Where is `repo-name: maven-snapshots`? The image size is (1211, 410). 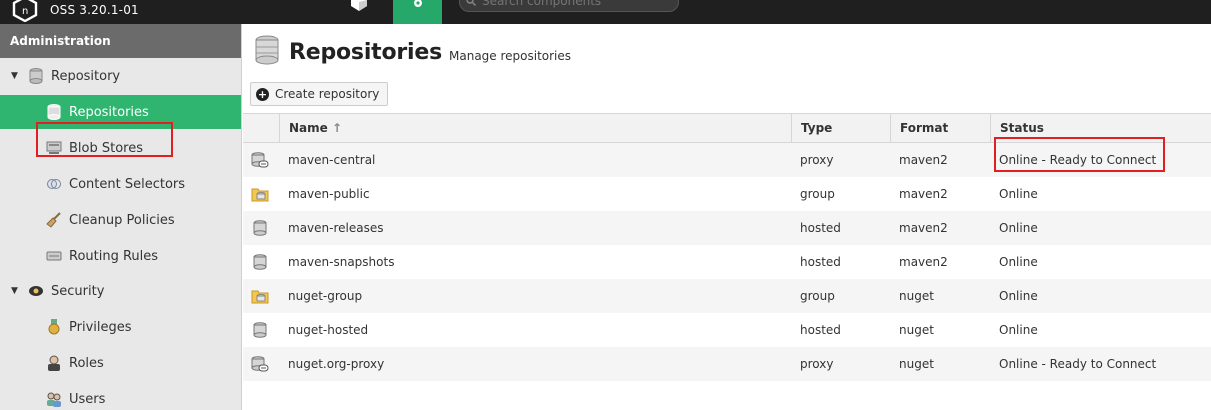 repo-name: maven-snapshots is located at coordinates (341, 262).